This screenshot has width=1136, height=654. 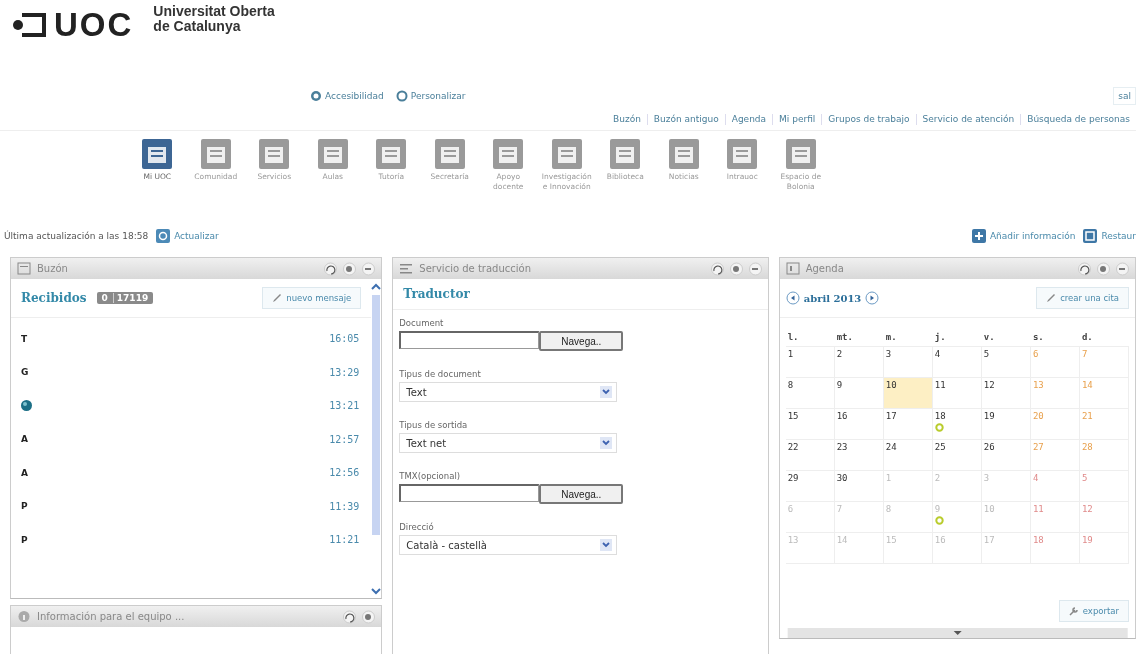 What do you see at coordinates (190, 338) in the screenshot?
I see `message-row: T 16:05` at bounding box center [190, 338].